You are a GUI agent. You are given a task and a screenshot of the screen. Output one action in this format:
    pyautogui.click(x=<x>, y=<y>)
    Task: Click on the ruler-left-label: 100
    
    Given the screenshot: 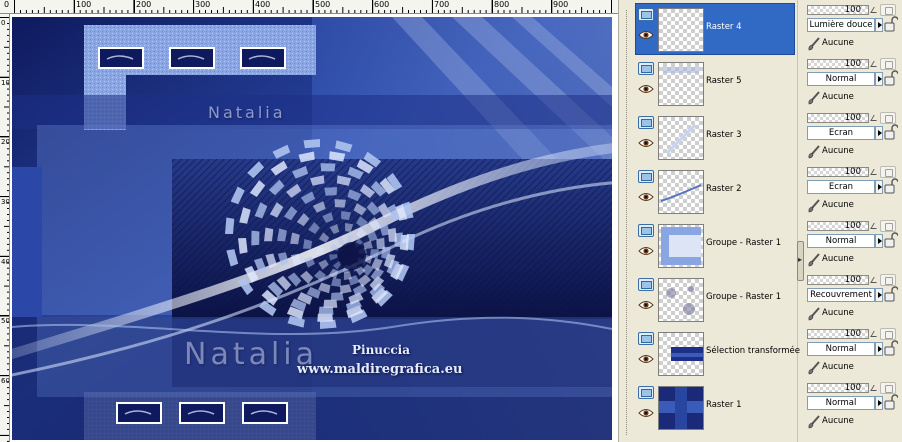 What is the action you would take?
    pyautogui.click(x=5, y=83)
    